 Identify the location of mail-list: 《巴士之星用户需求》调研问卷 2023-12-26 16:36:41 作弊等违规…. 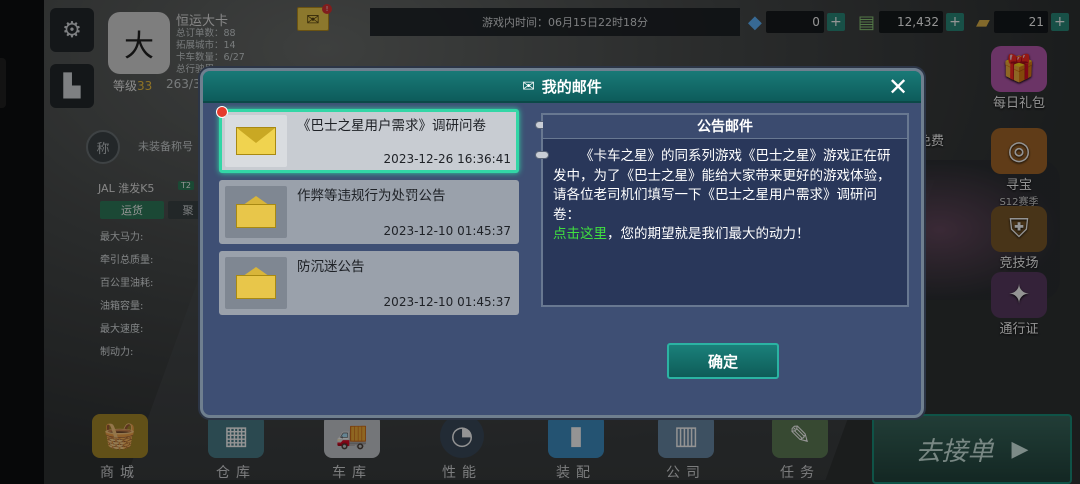
(369, 214).